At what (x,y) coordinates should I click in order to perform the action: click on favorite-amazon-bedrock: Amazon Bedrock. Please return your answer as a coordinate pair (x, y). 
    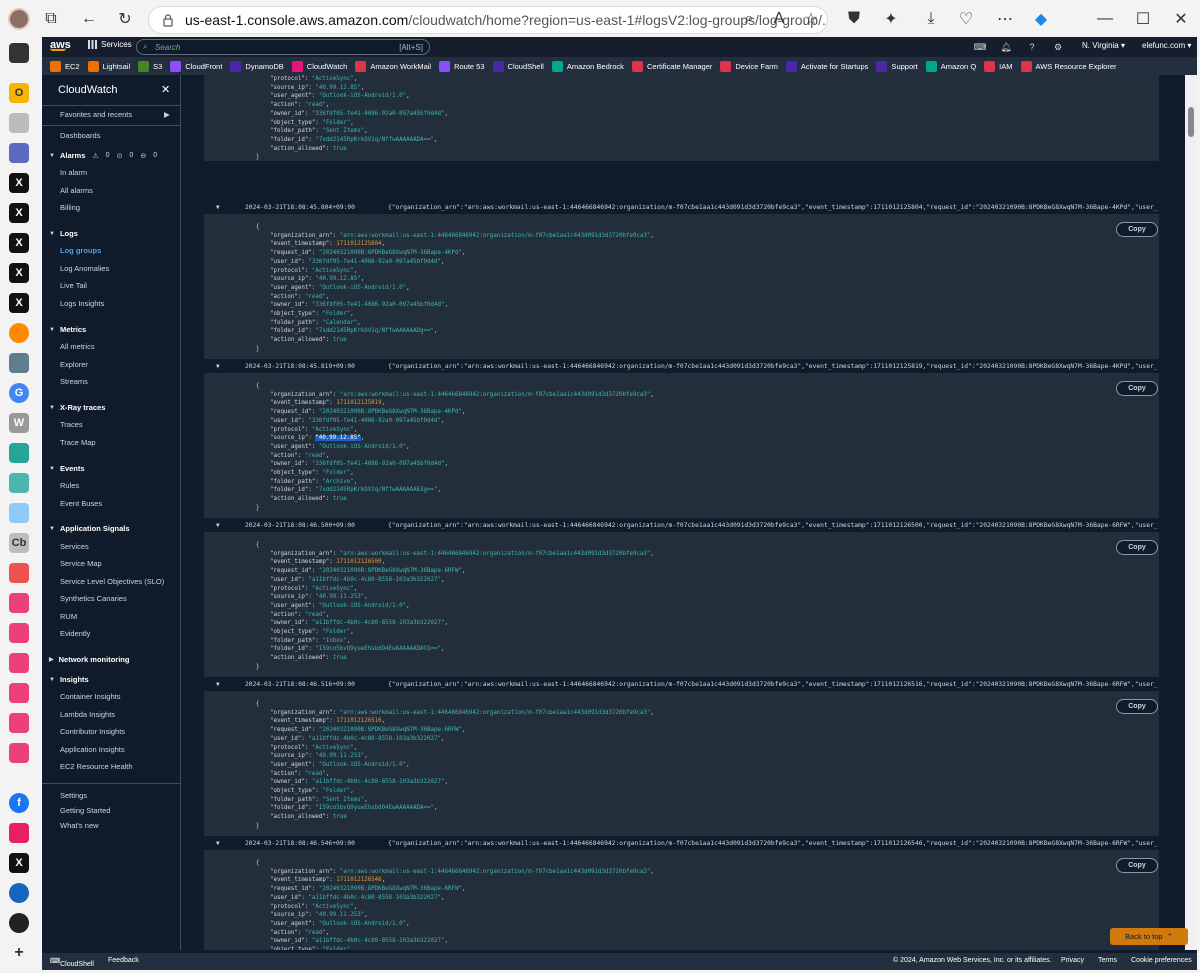
    Looking at the image, I should click on (587, 66).